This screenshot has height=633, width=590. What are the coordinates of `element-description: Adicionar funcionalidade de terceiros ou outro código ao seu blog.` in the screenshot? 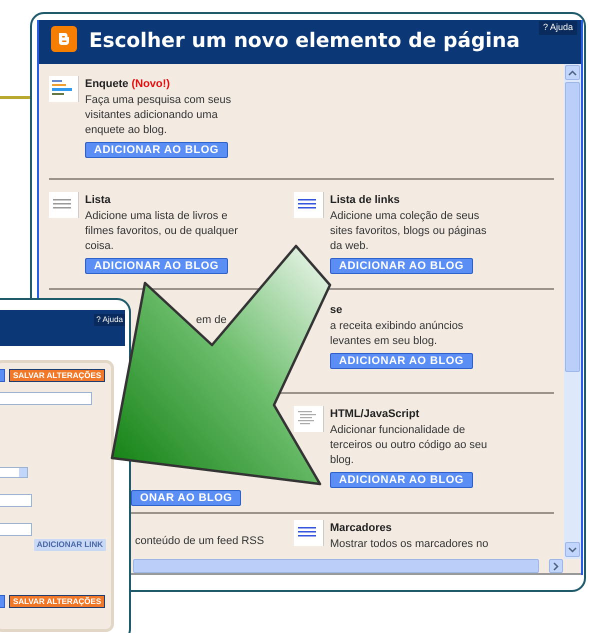 It's located at (409, 445).